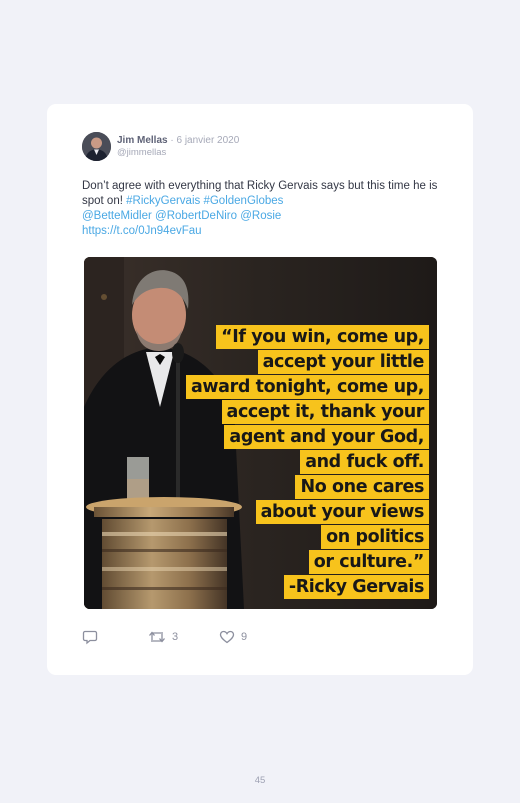  What do you see at coordinates (142, 140) in the screenshot?
I see `author-name: Jim Mellas` at bounding box center [142, 140].